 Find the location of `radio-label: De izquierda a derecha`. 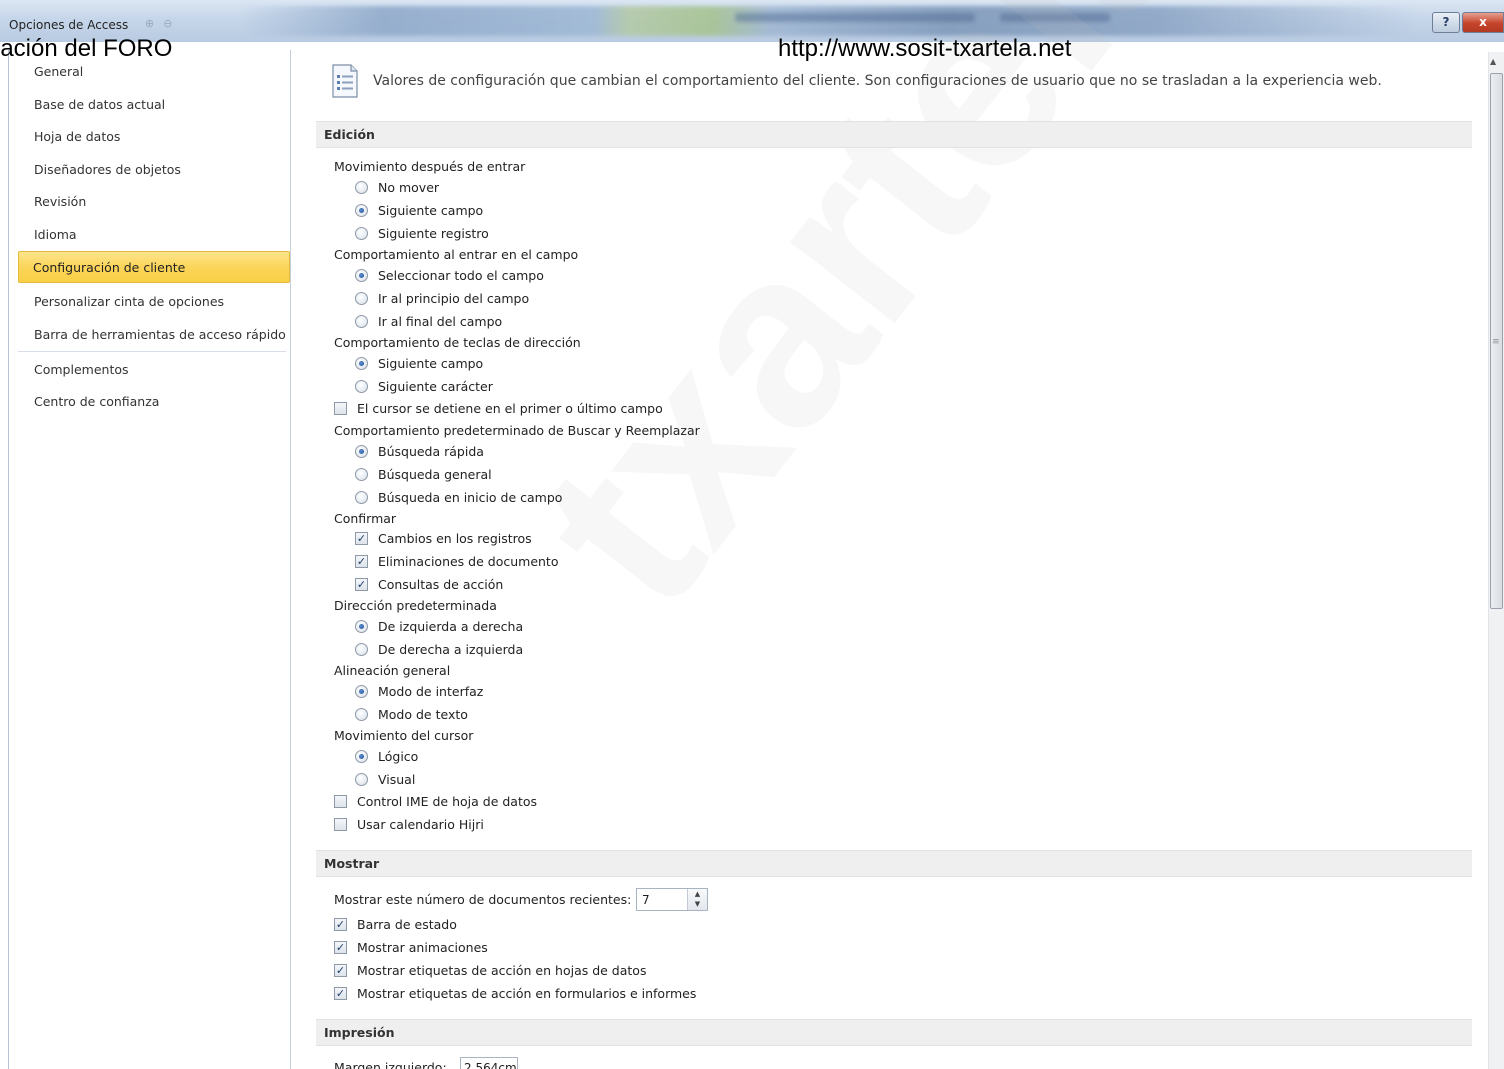

radio-label: De izquierda a derecha is located at coordinates (451, 626).